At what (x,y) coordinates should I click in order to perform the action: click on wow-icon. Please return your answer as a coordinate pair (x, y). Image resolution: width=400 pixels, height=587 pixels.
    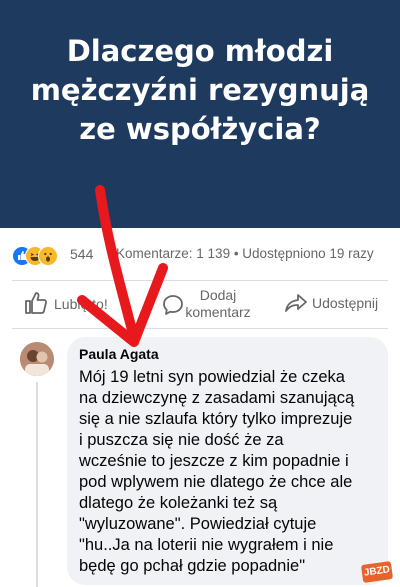
    Looking at the image, I should click on (48, 256).